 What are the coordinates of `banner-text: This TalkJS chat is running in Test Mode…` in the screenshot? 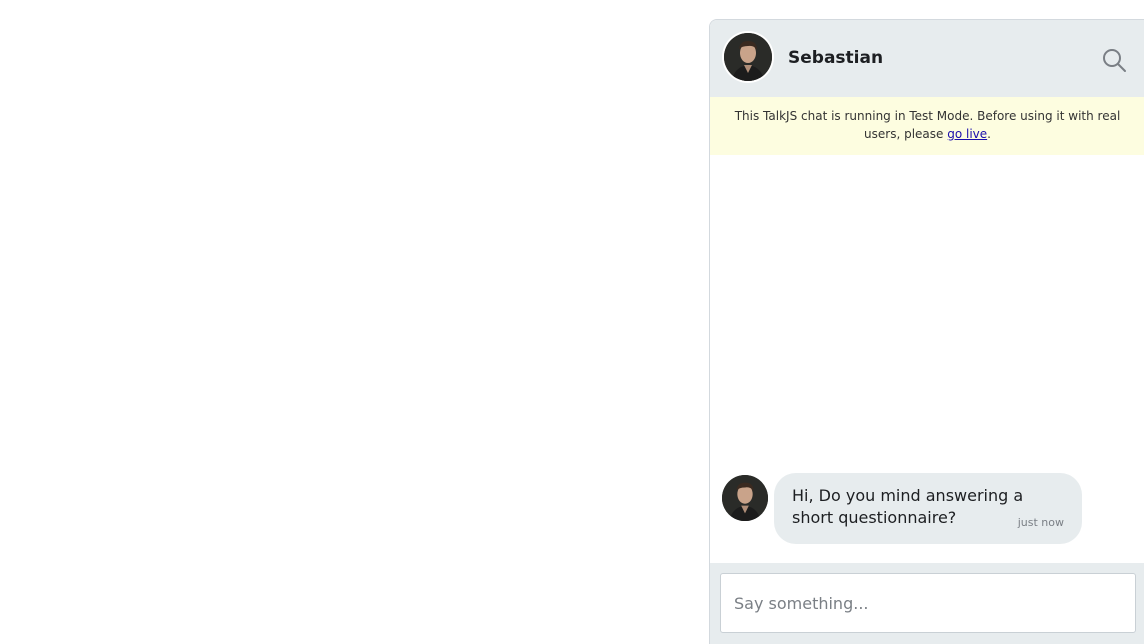 It's located at (927, 125).